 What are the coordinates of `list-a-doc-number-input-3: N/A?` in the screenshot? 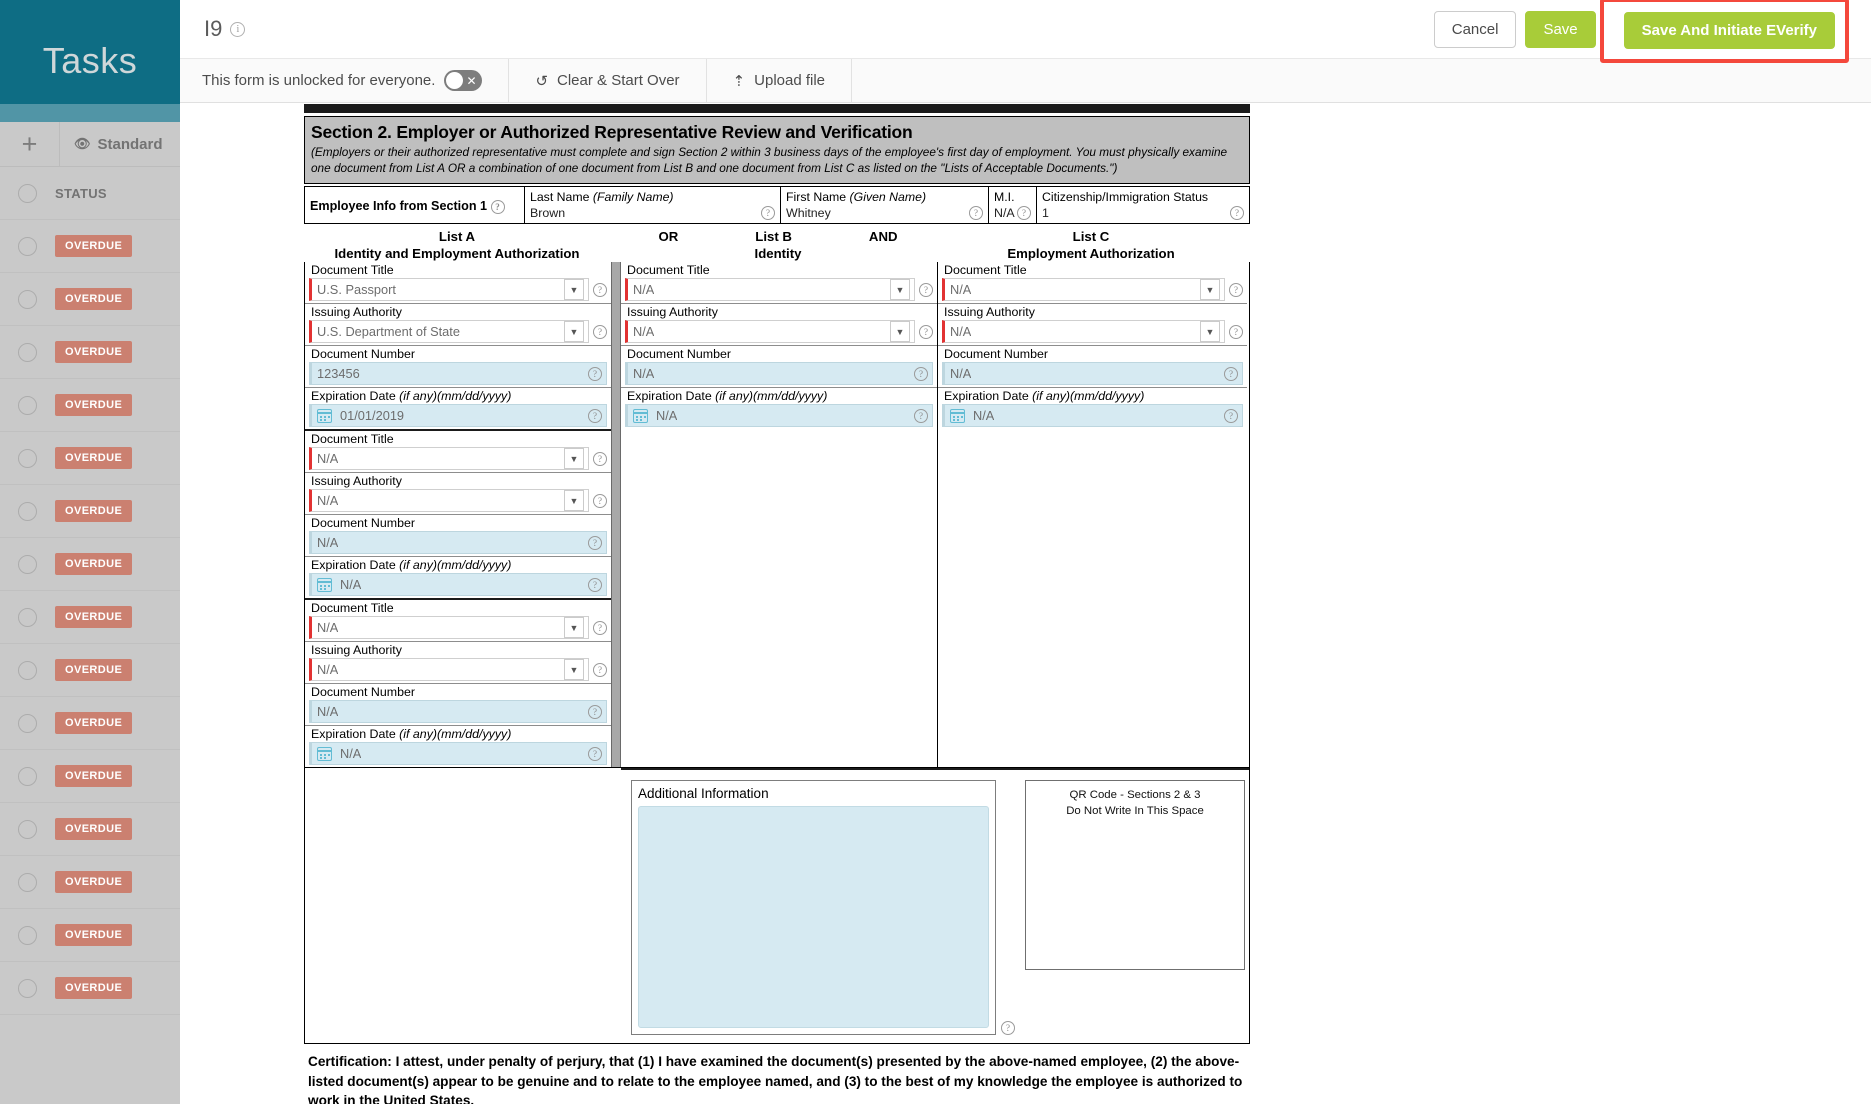 It's located at (458, 712).